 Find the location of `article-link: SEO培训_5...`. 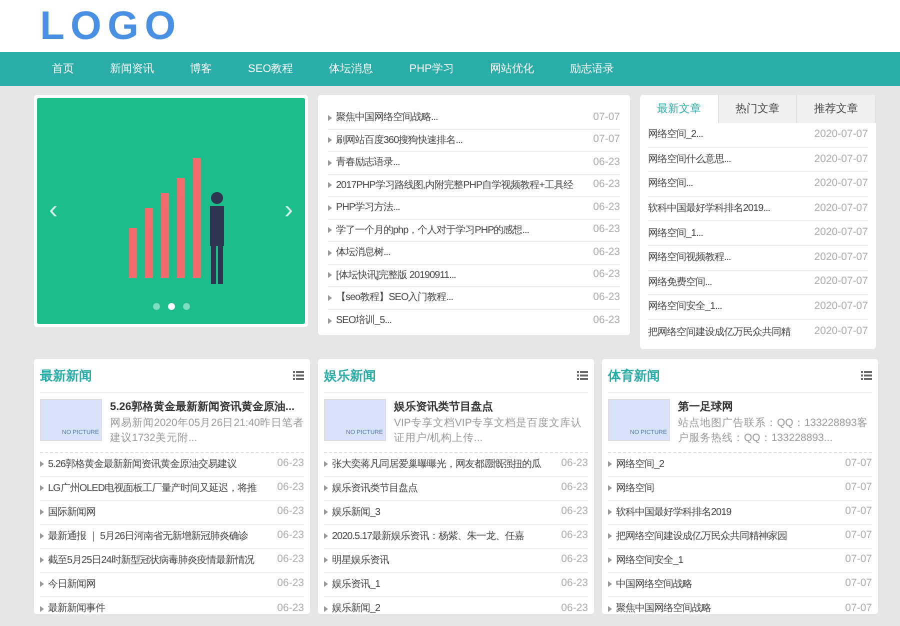

article-link: SEO培训_5... is located at coordinates (364, 320).